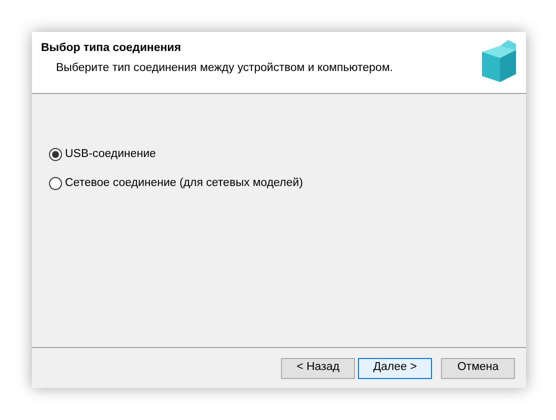 The image size is (556, 420). I want to click on dialog-button: < Назад, so click(318, 368).